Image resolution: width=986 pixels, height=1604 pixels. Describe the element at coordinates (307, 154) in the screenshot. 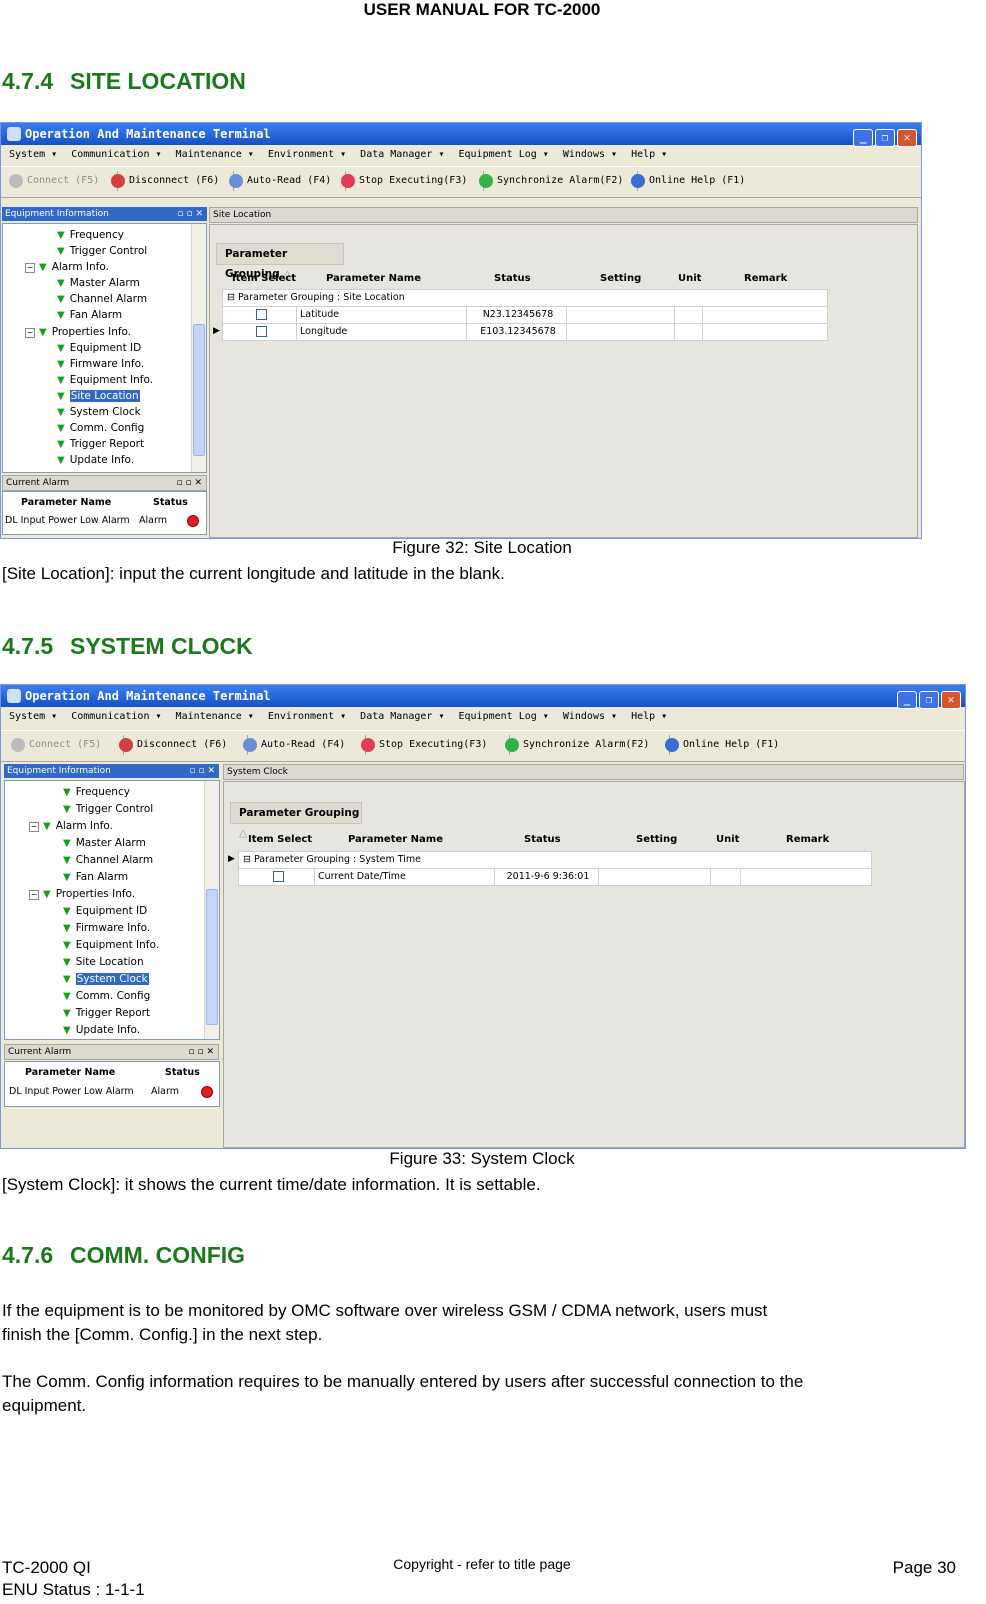

I see `menu-environment: Environment ▾` at that location.